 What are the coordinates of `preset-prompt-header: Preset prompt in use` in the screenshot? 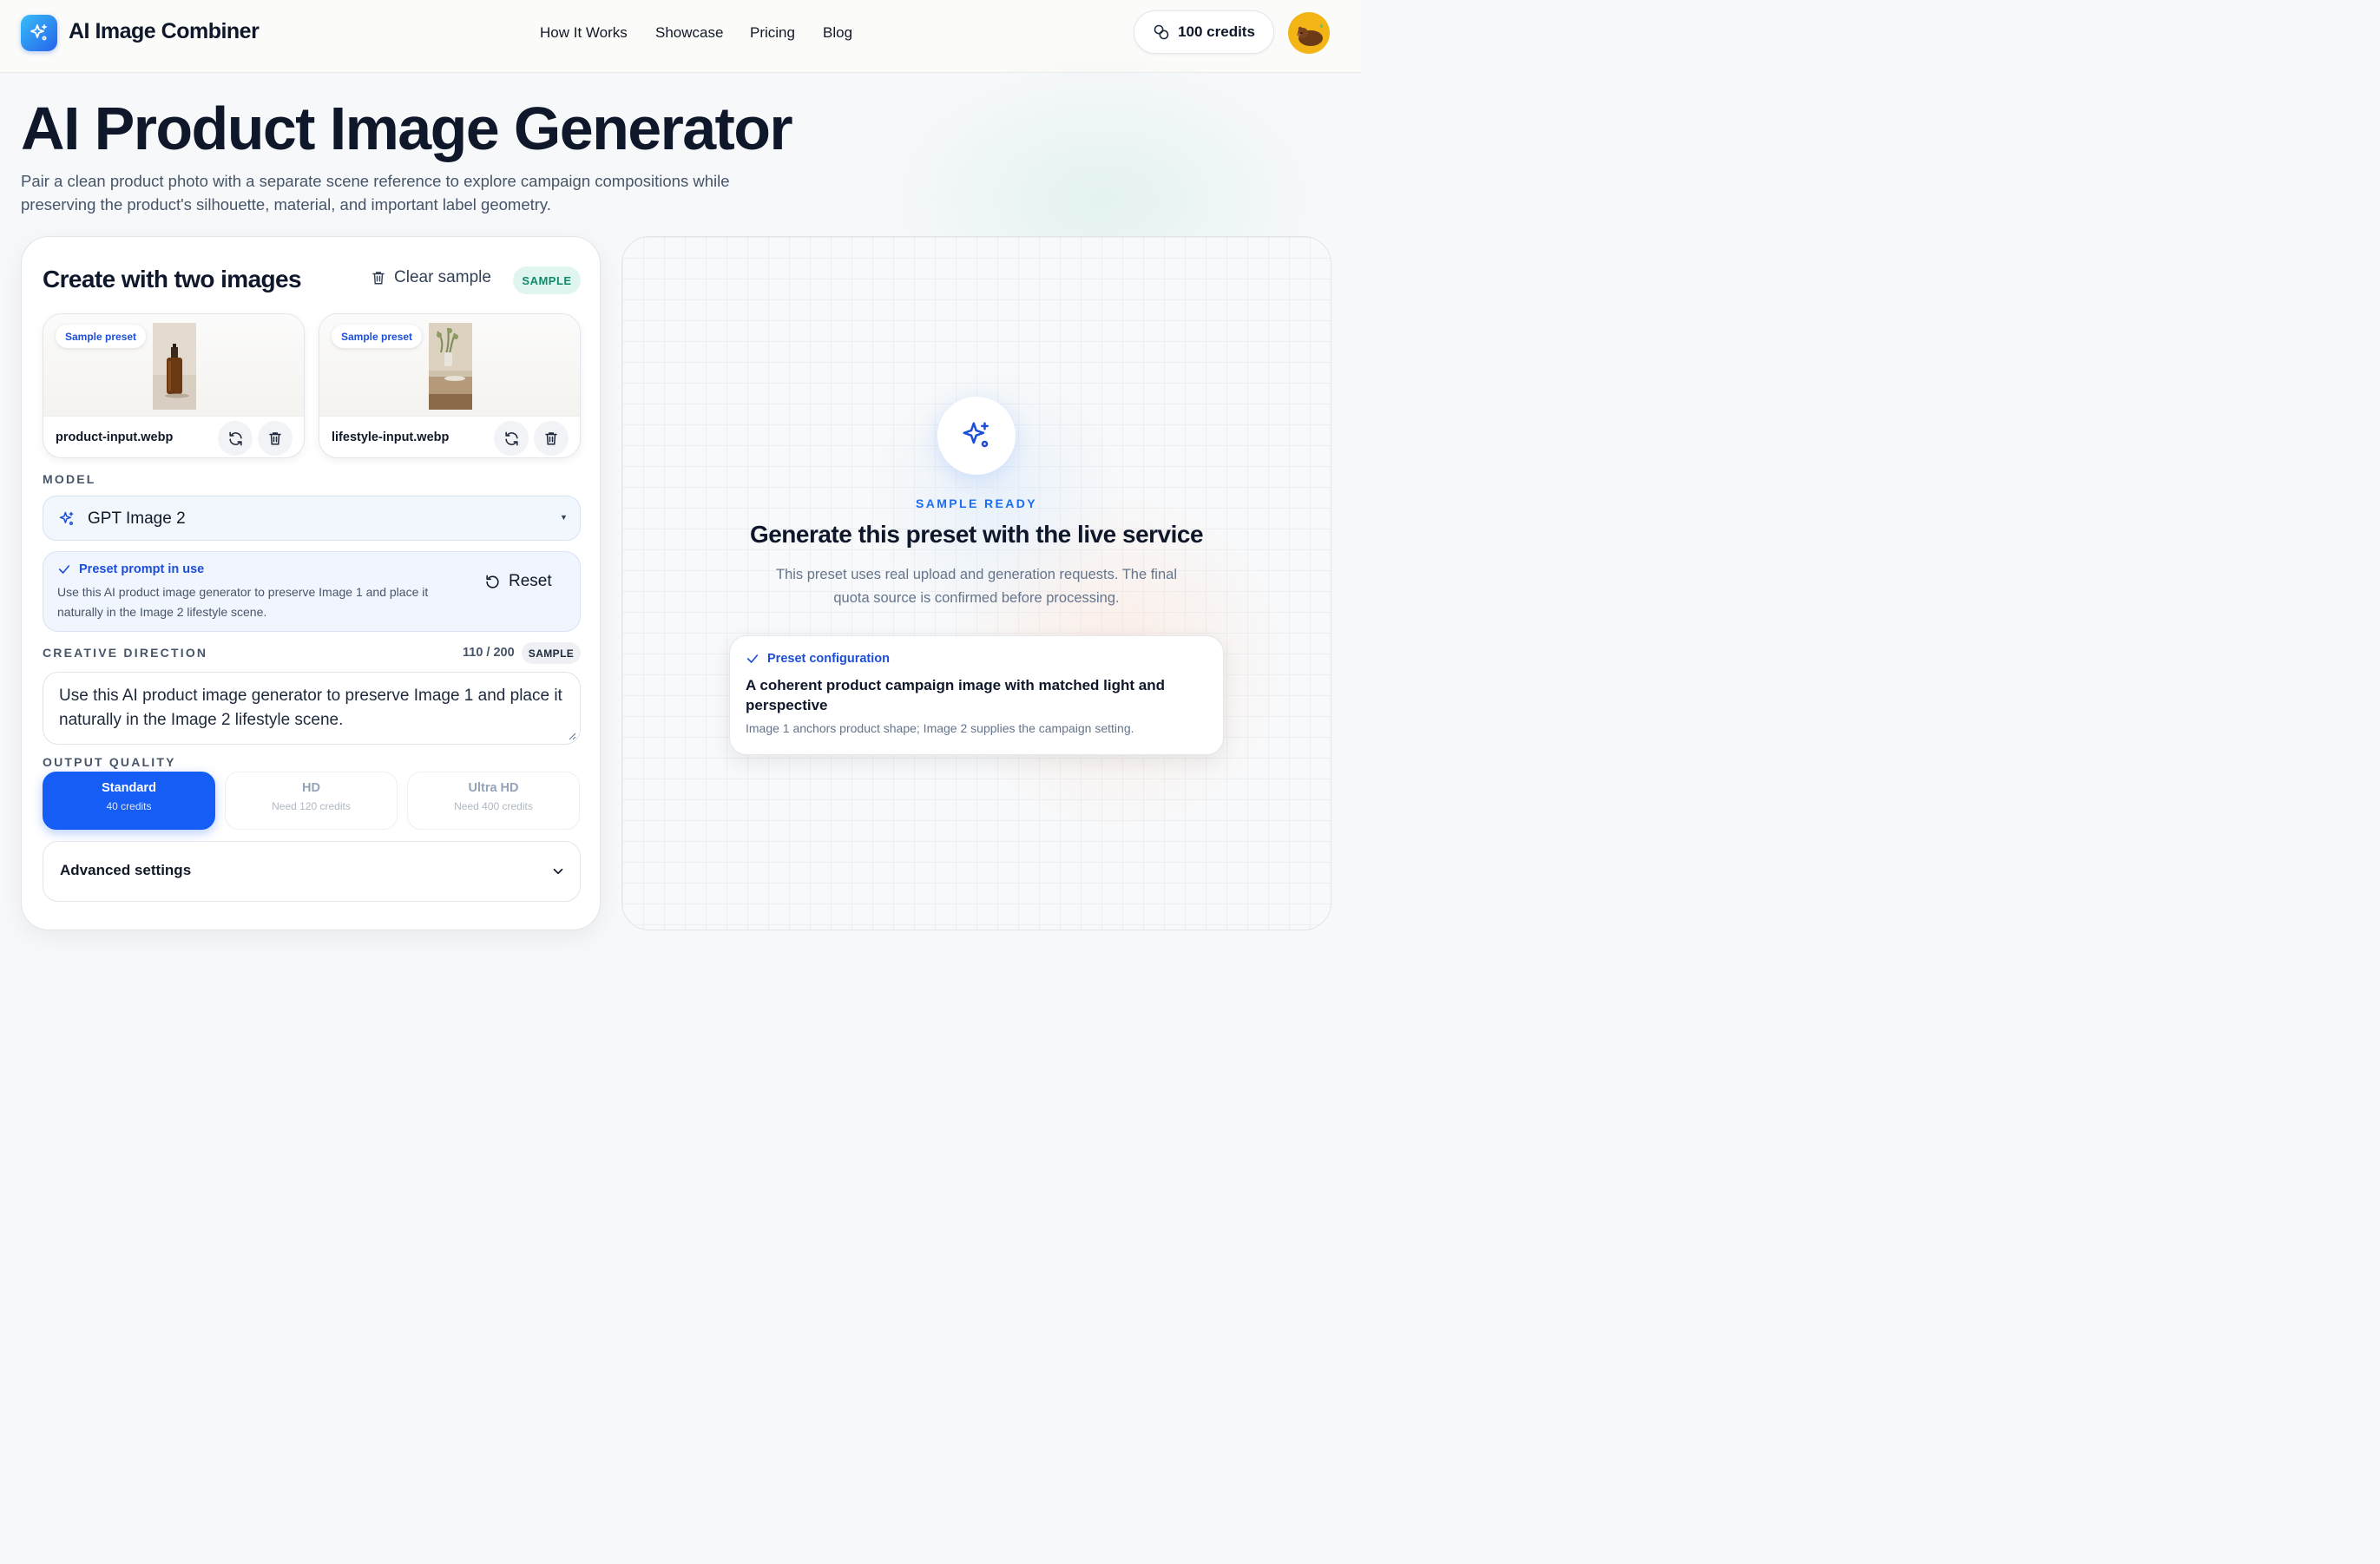 It's located at (130, 569).